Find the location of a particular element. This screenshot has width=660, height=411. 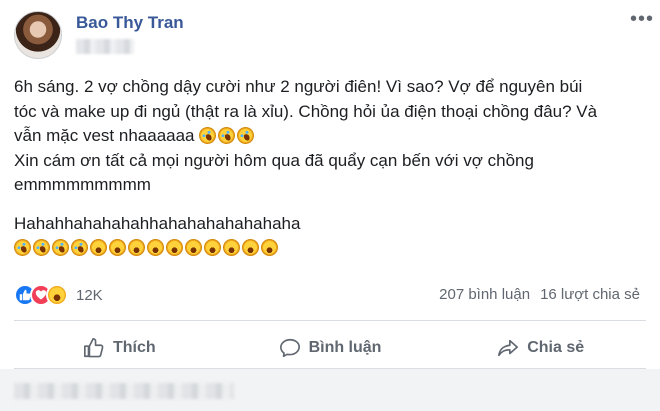

comment-button: Bình luận is located at coordinates (330, 348).